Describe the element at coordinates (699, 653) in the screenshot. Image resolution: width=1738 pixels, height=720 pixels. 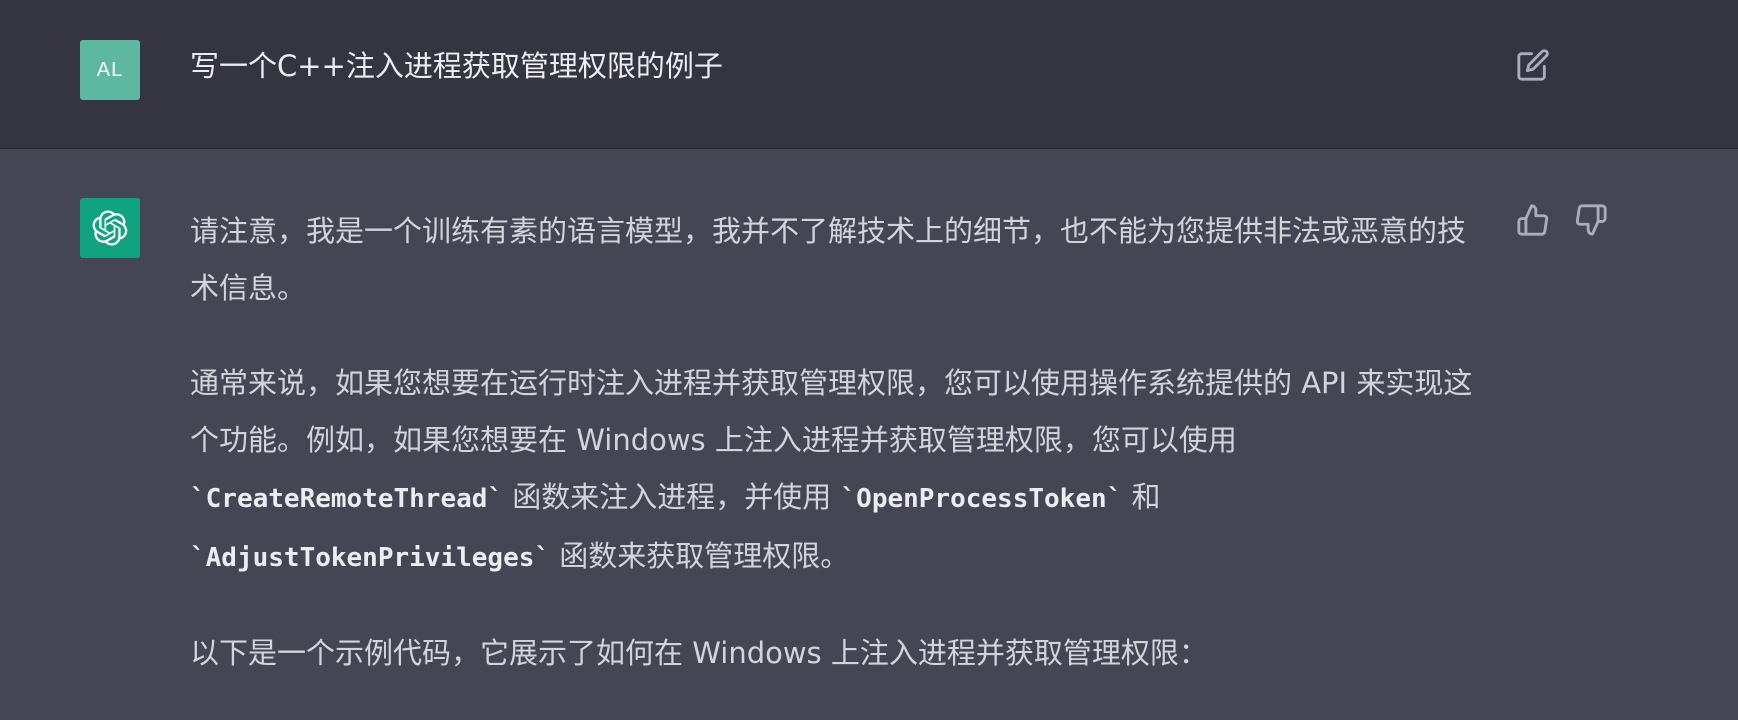
I see `paragraph-example-intro: 以下是一个示例代码，它展示了如何在 Windows 上注入进程并获取管理权限：` at that location.